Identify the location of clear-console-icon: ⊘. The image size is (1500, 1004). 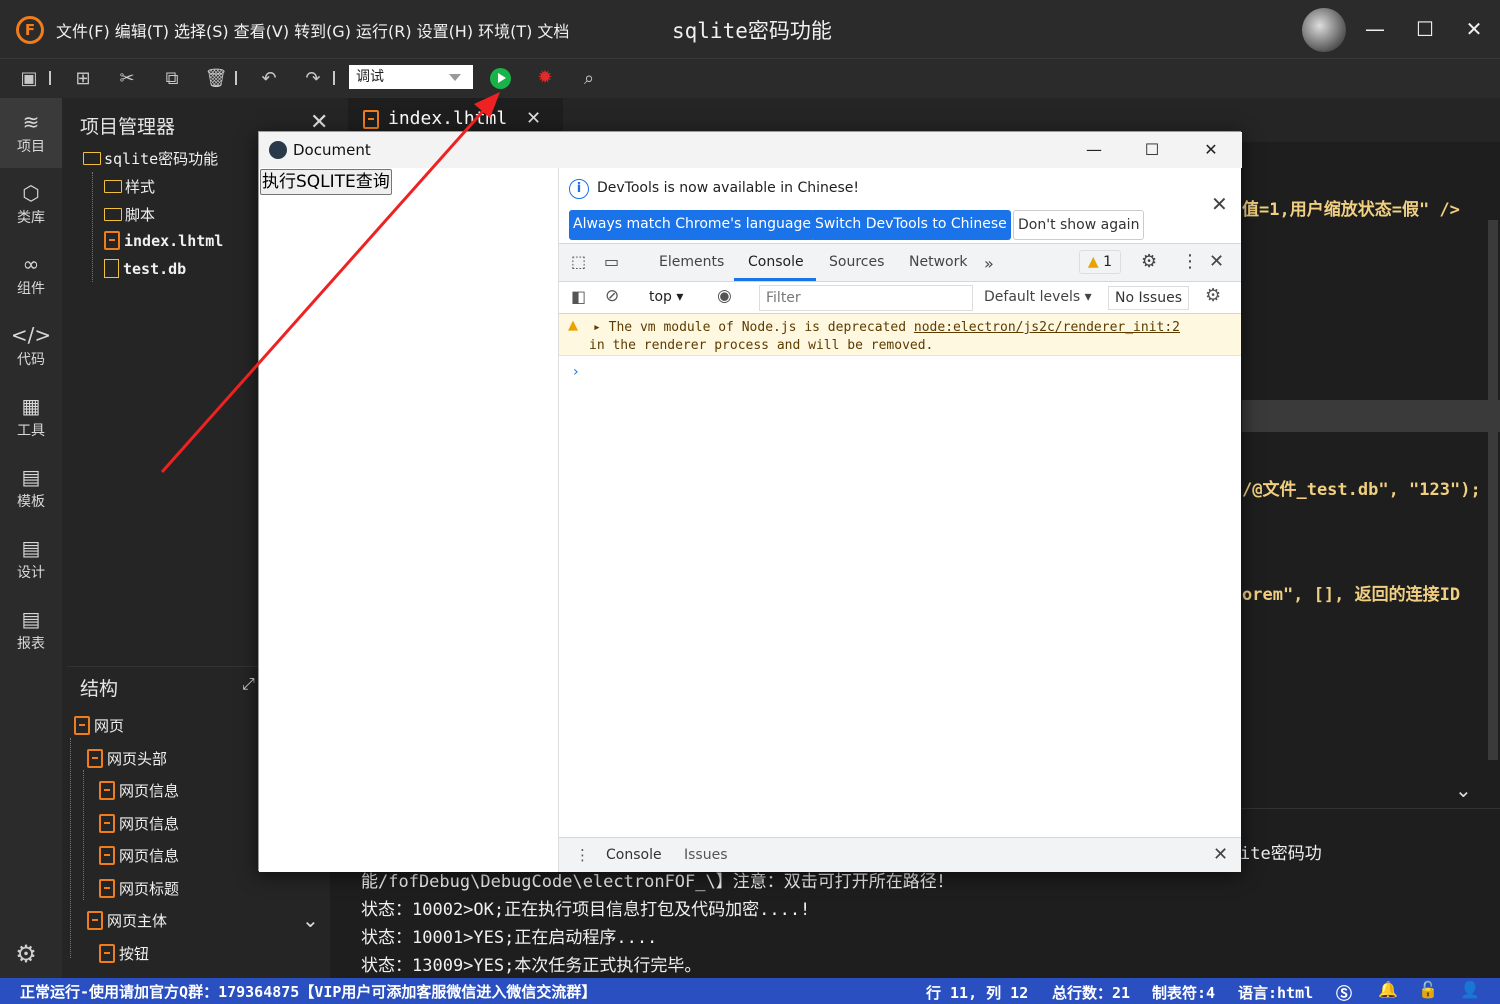
(612, 296).